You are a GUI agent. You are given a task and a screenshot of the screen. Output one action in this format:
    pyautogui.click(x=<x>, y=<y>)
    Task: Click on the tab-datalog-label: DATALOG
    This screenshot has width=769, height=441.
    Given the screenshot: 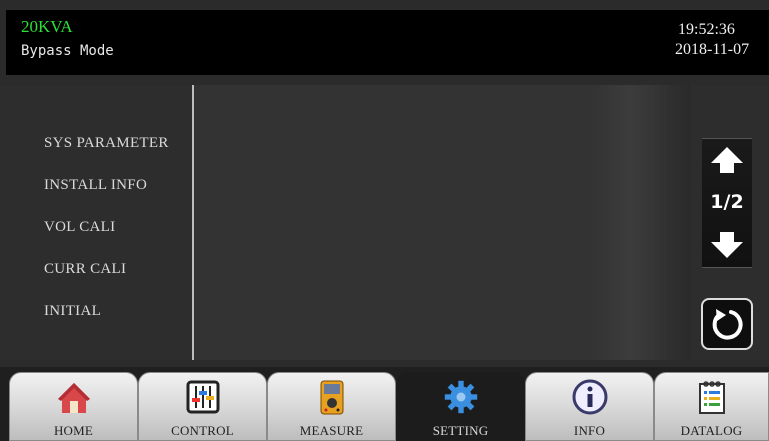 What is the action you would take?
    pyautogui.click(x=711, y=430)
    